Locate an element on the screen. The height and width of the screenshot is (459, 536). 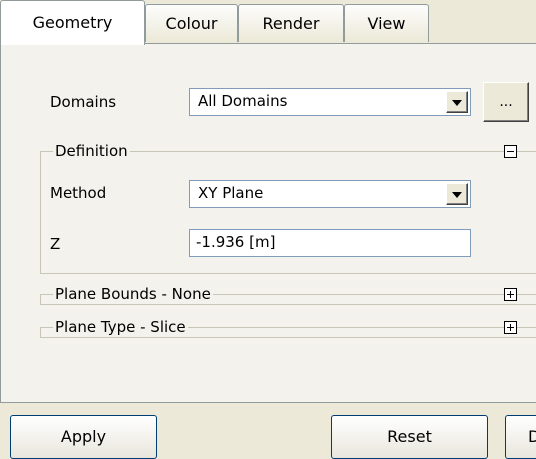
definition-group-bottom is located at coordinates (288, 273).